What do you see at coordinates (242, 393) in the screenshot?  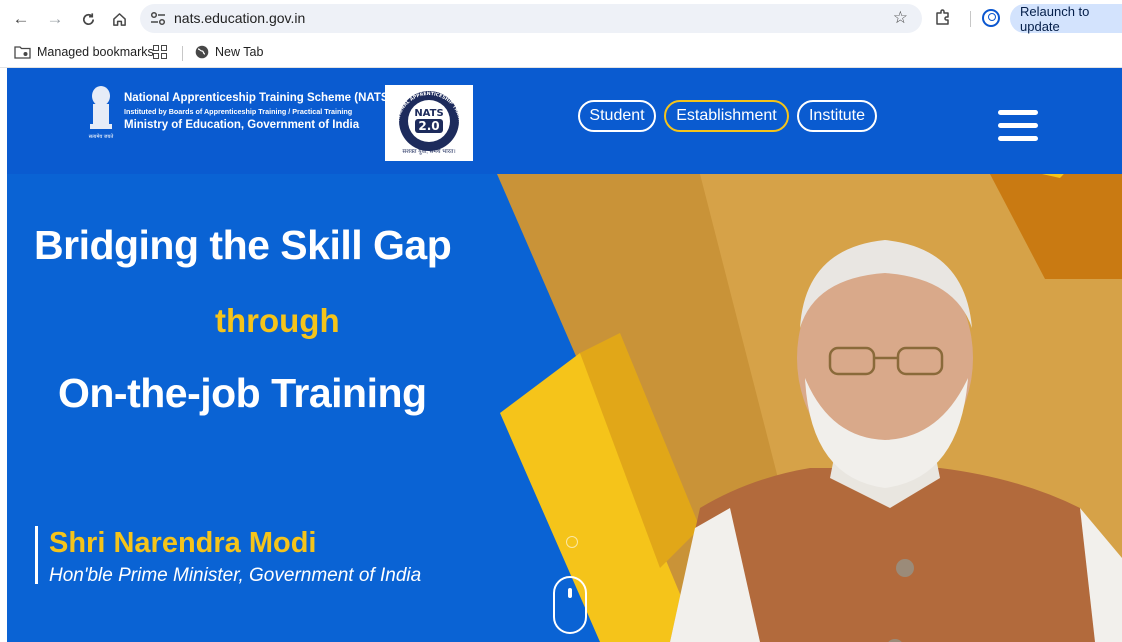 I see `hero-headline-line3: On-the-job Training` at bounding box center [242, 393].